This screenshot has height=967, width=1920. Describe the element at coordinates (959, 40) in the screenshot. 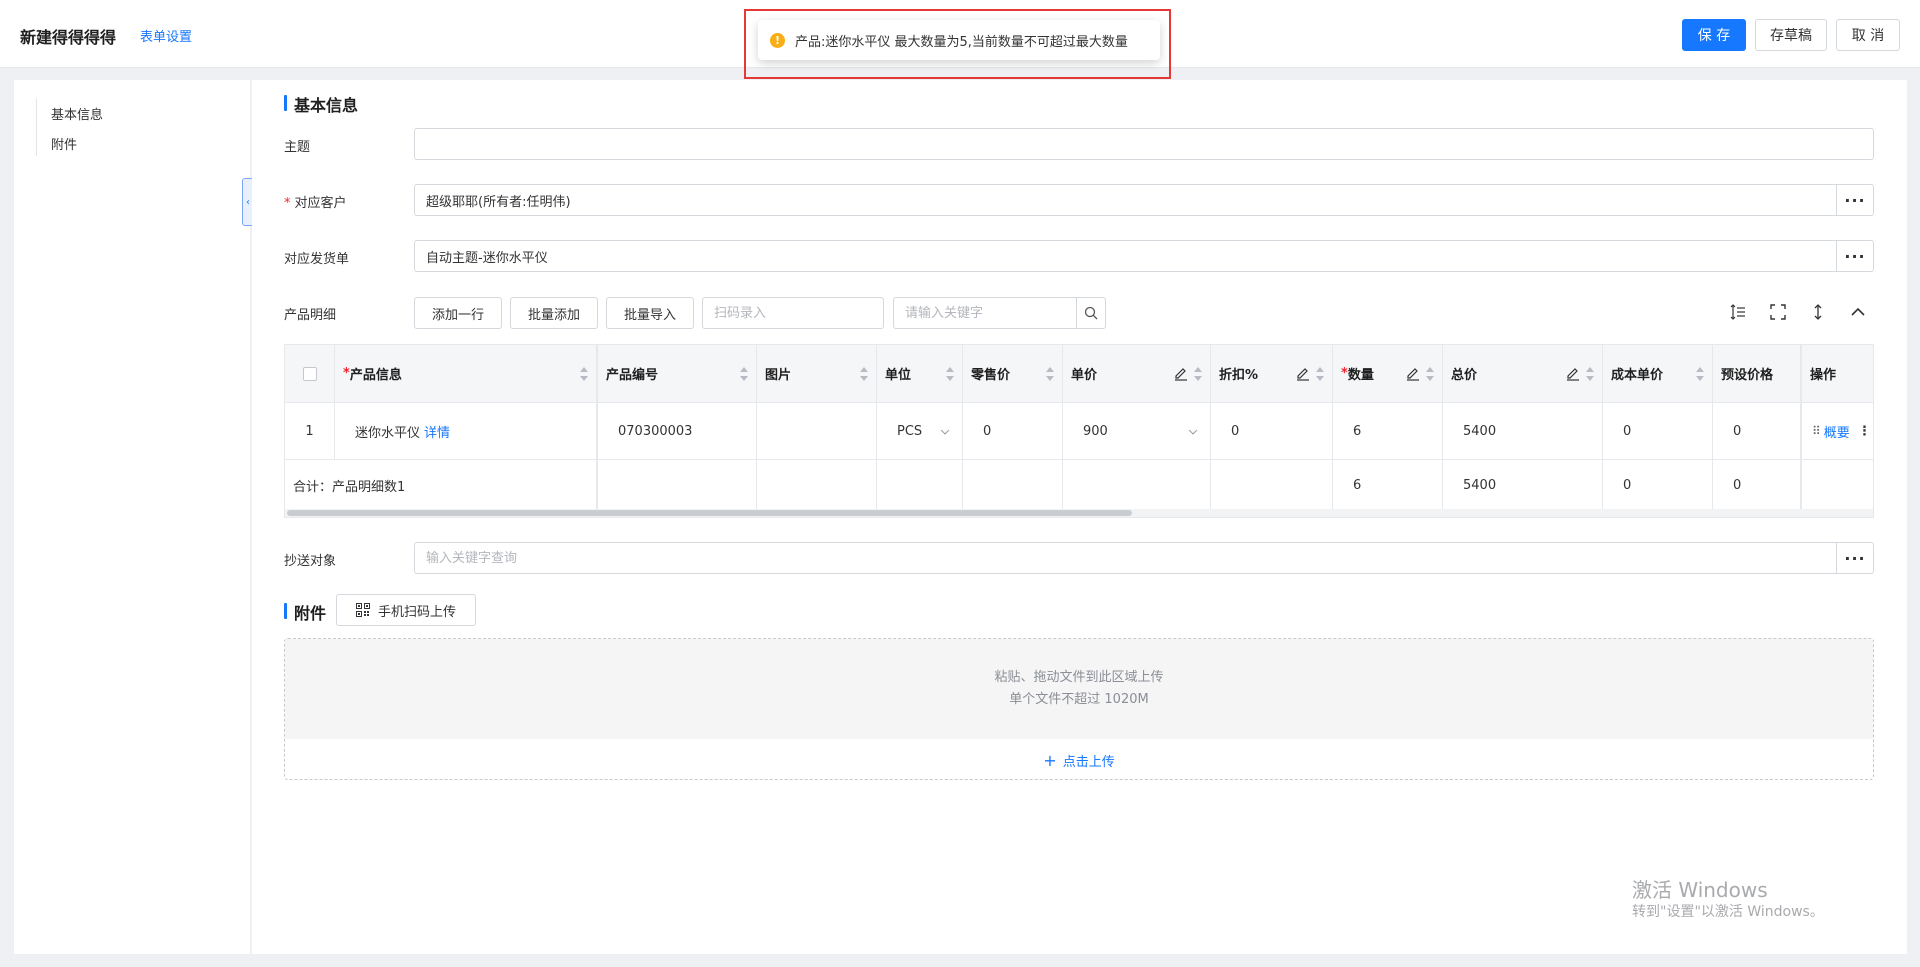

I see `warning-toast: ! 产品:迷你水平仪 最大数量为5,当前数量不可超过最大数量` at that location.